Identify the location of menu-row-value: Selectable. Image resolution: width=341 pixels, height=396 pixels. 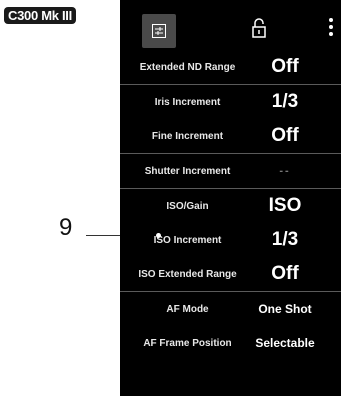
(285, 343).